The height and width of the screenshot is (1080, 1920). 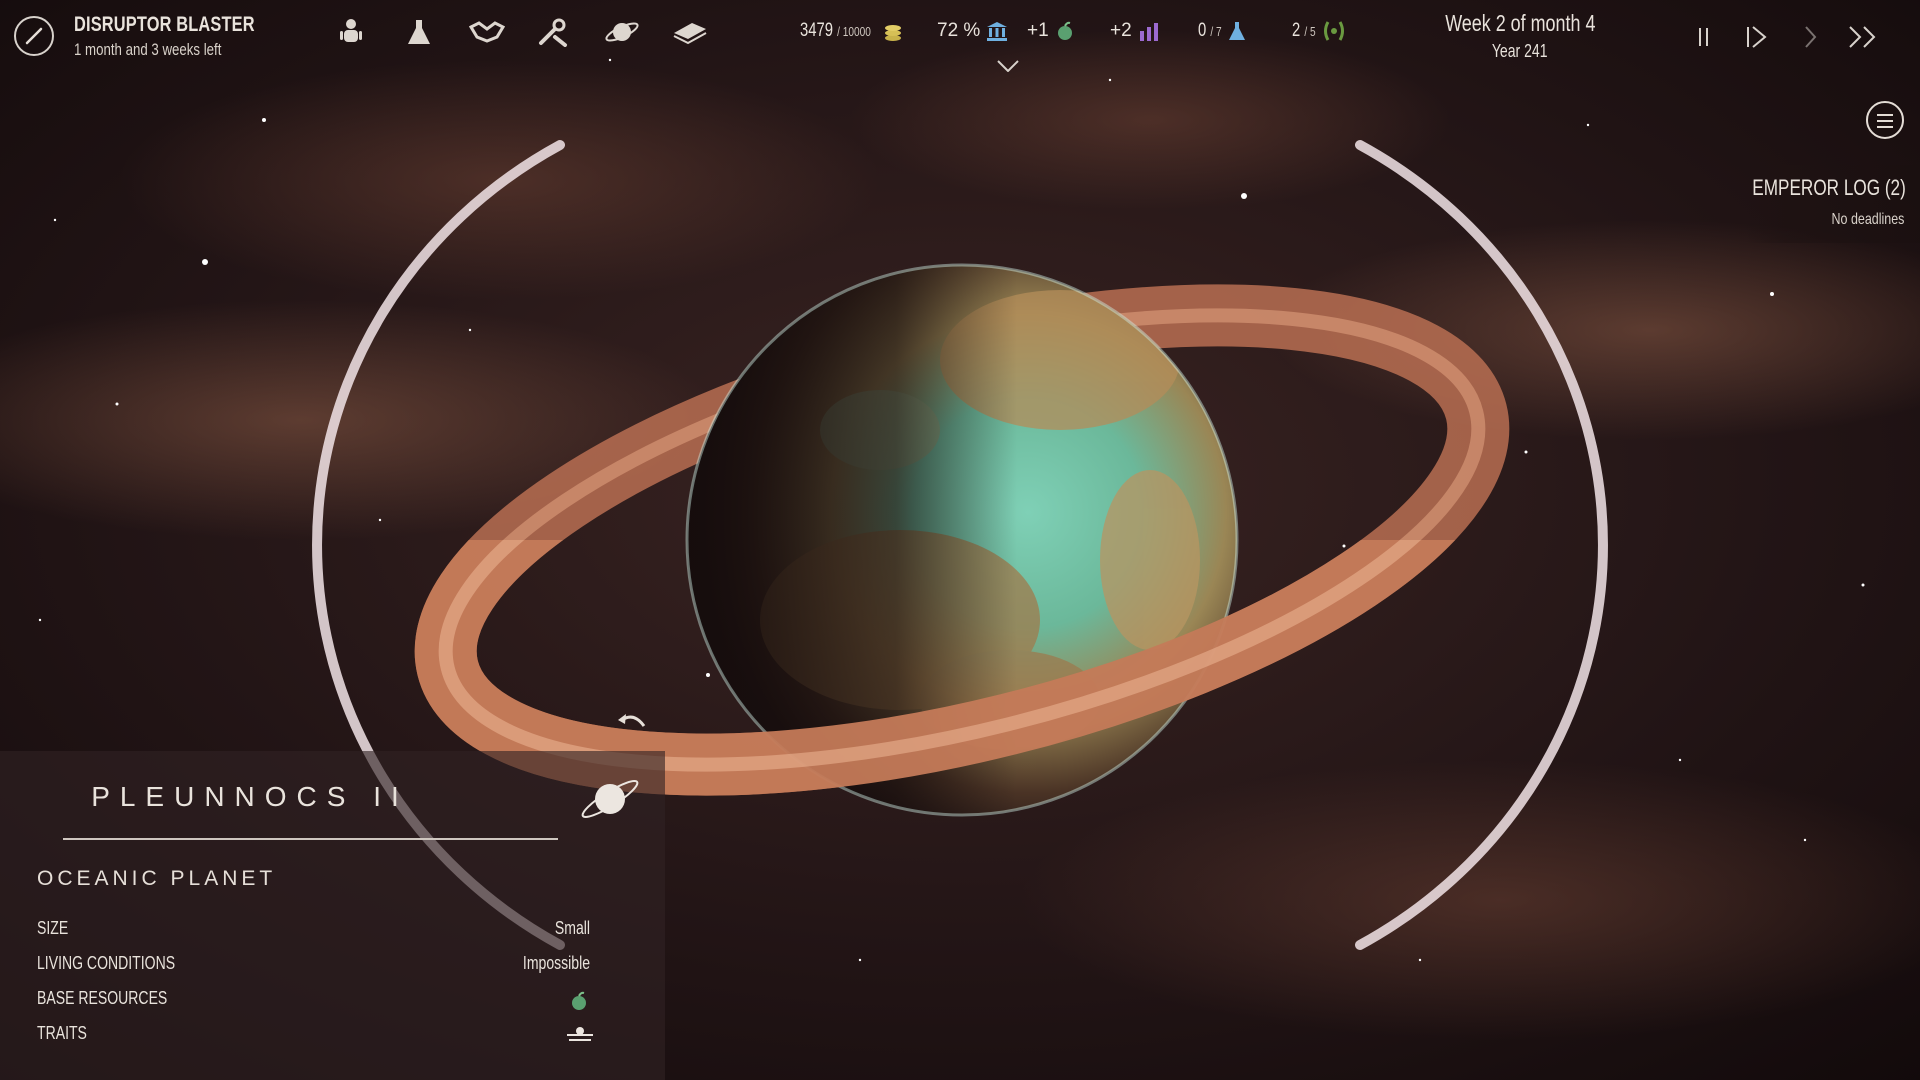 What do you see at coordinates (1863, 37) in the screenshot?
I see `play-fast-button` at bounding box center [1863, 37].